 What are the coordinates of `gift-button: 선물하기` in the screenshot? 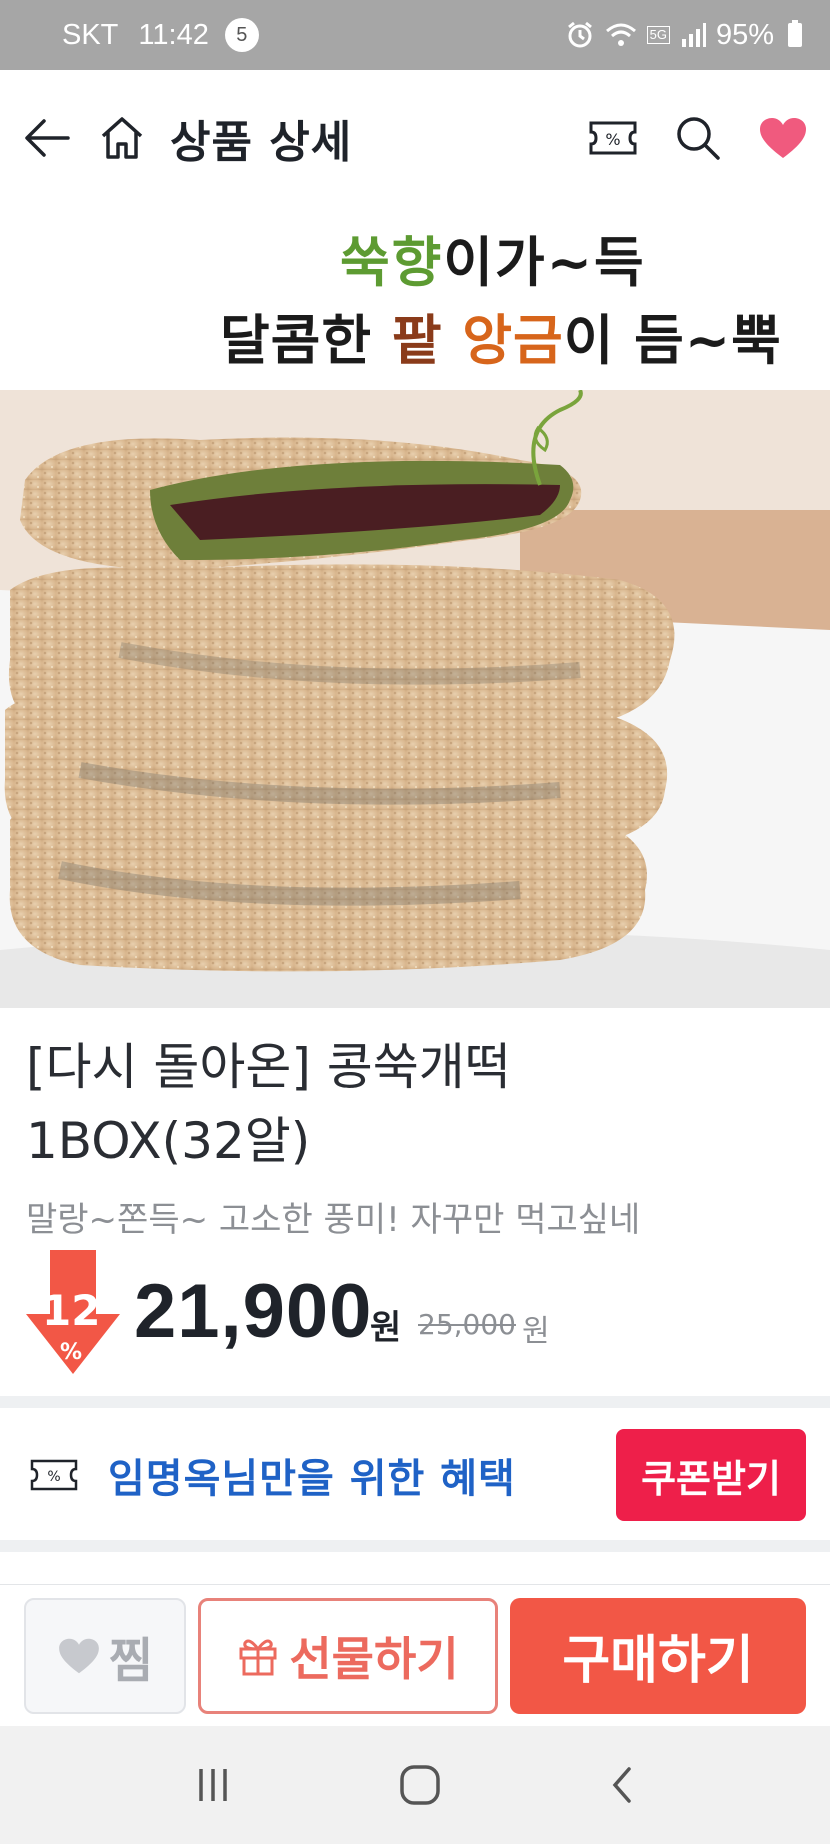 It's located at (348, 1655).